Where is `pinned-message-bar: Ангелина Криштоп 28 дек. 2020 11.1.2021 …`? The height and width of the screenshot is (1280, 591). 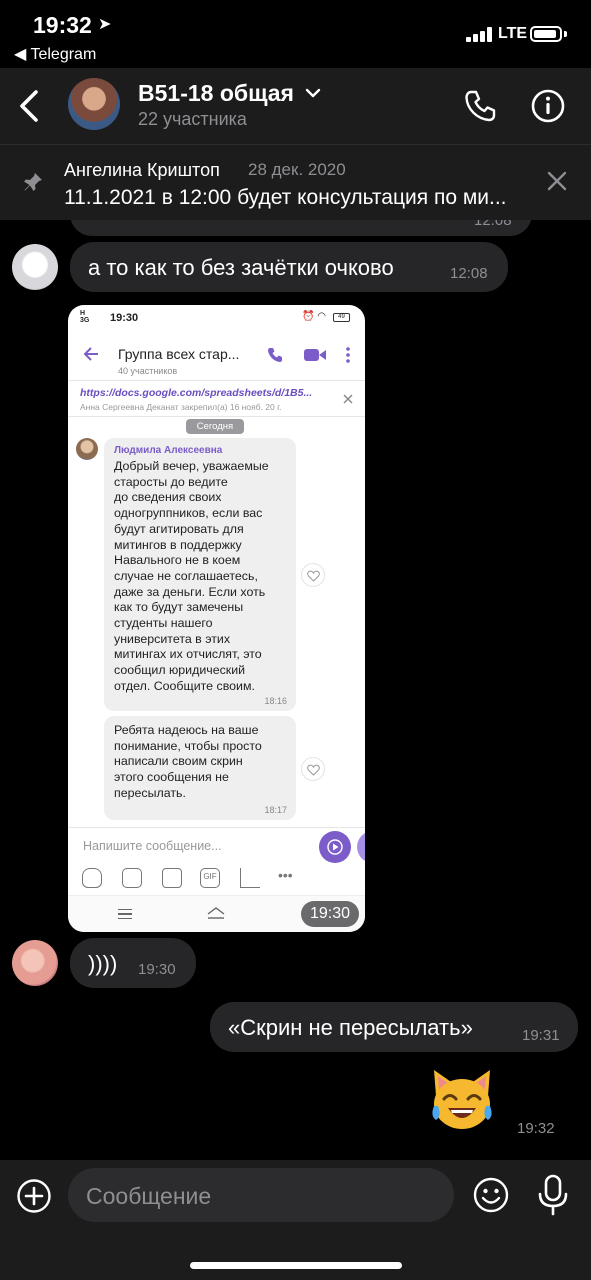 pinned-message-bar: Ангелина Криштоп 28 дек. 2020 11.1.2021 … is located at coordinates (295, 182).